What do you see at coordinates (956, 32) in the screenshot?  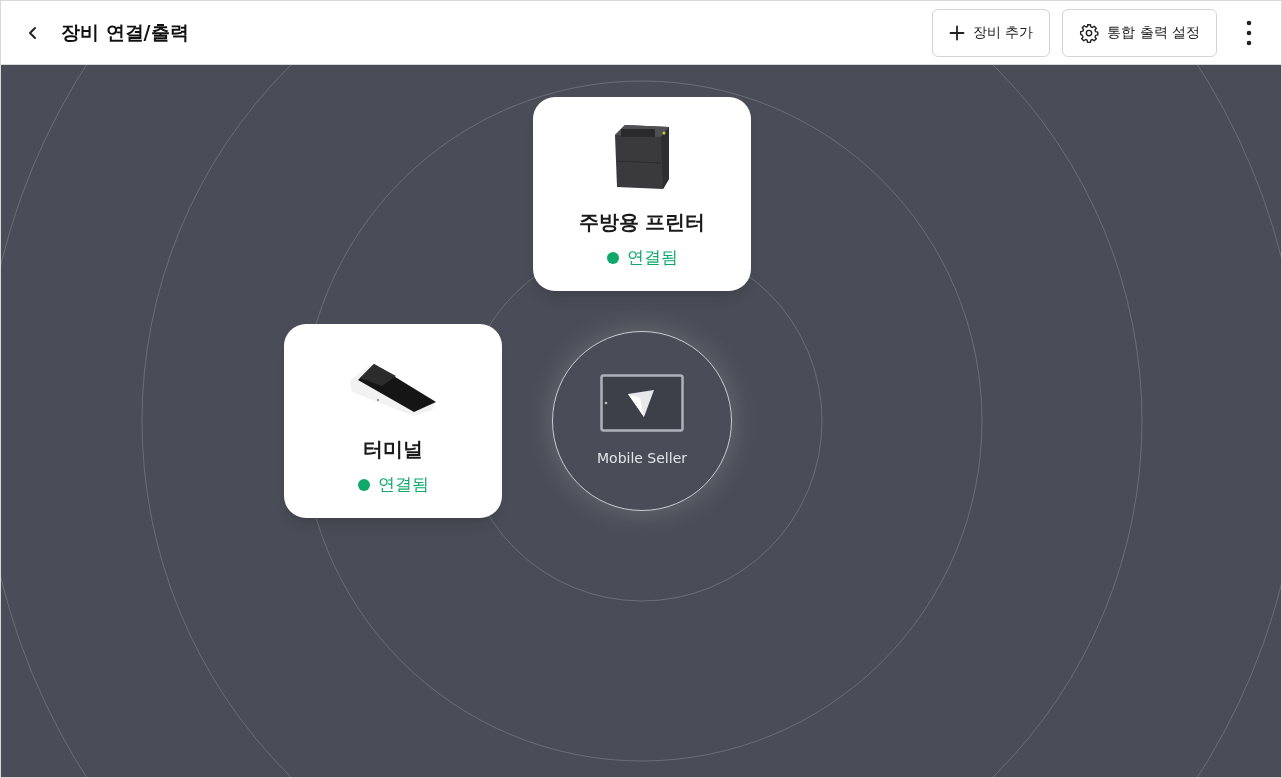 I see `plus-icon` at bounding box center [956, 32].